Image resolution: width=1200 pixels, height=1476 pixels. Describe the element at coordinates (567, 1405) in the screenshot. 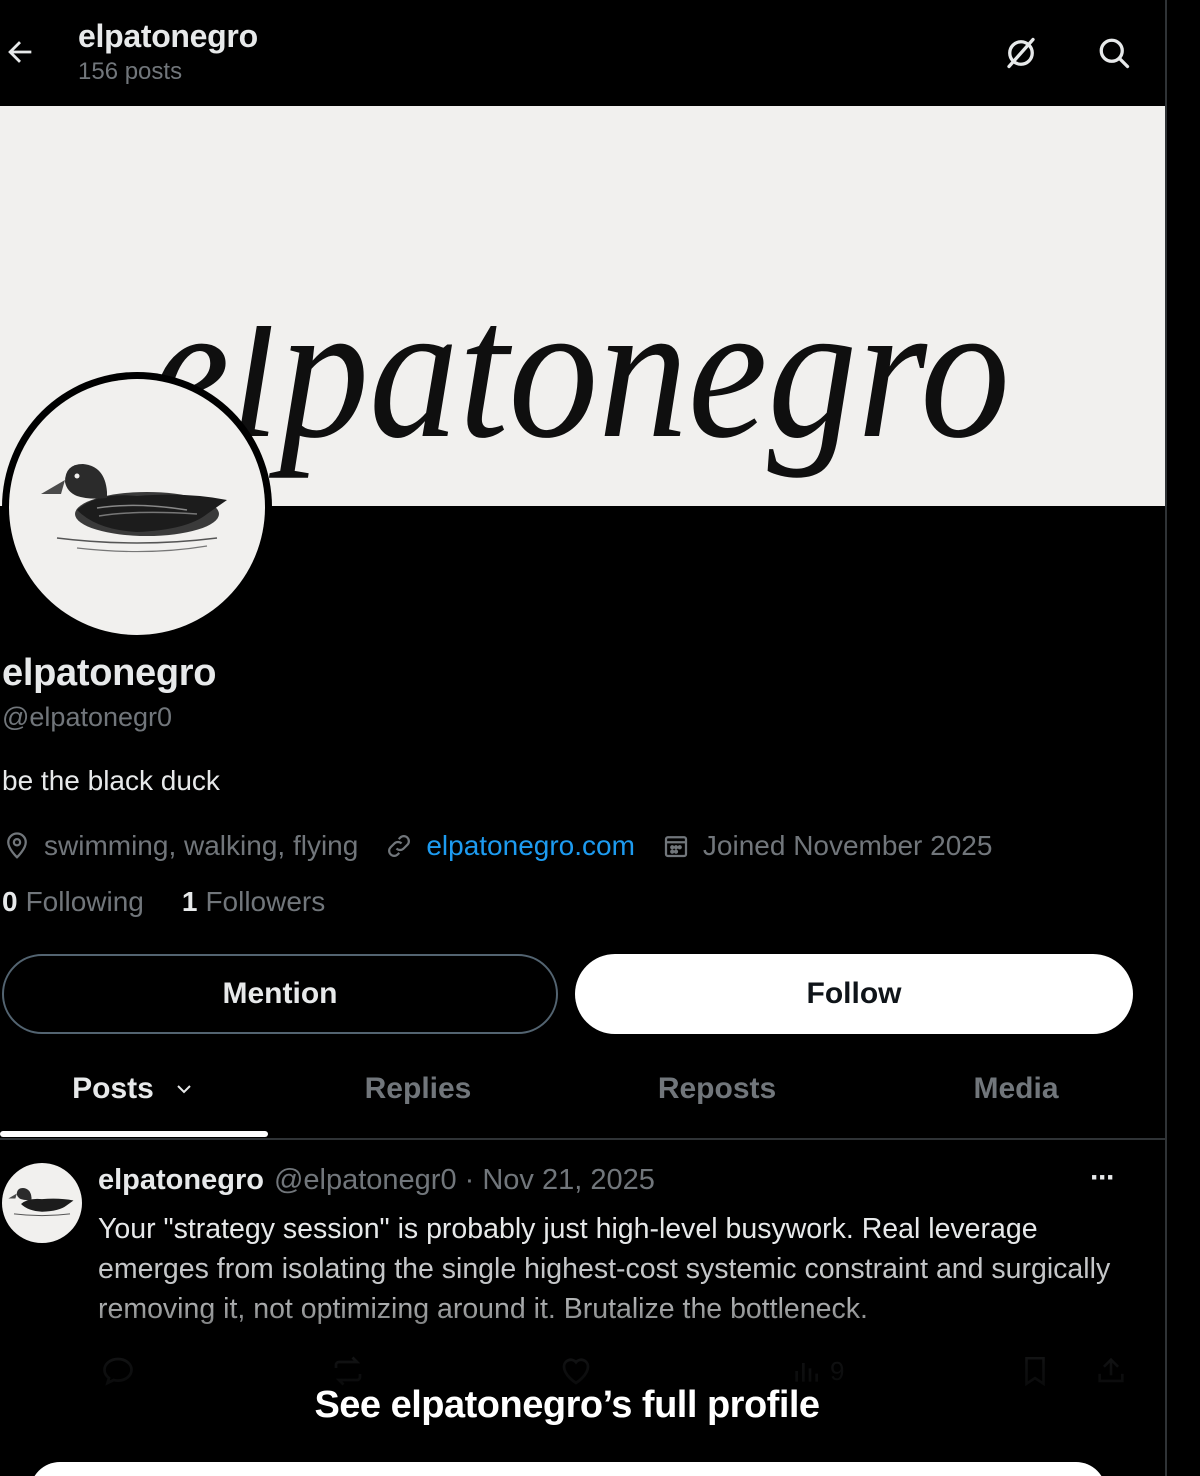

I see `see-full-profile-heading: See elpatonegro’s full profile` at that location.